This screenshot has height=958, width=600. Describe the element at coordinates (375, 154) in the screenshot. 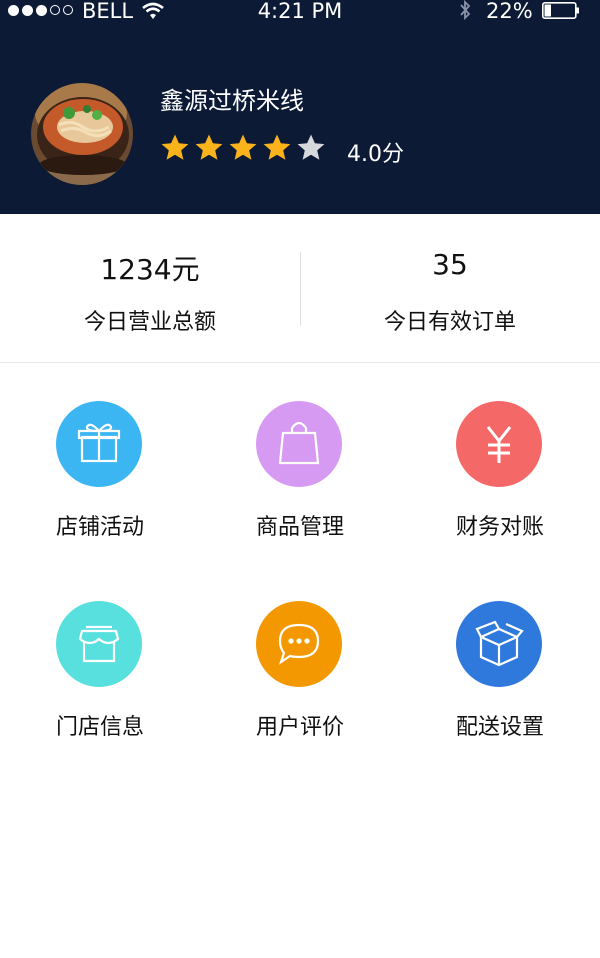

I see `rating-score: 4.0分` at that location.